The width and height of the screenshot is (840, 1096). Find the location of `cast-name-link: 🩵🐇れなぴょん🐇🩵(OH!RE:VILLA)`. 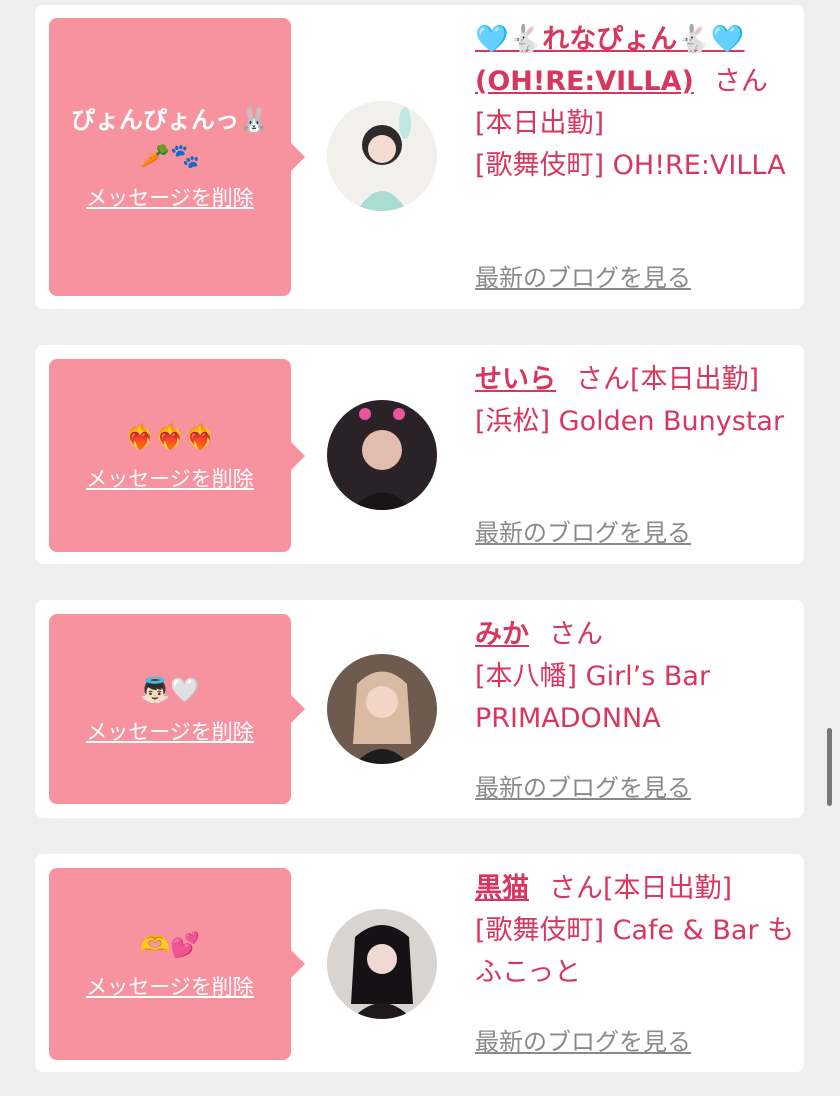

cast-name-link: 🩵🐇れなぴょん🐇🩵(OH!RE:VILLA) is located at coordinates (609, 60).